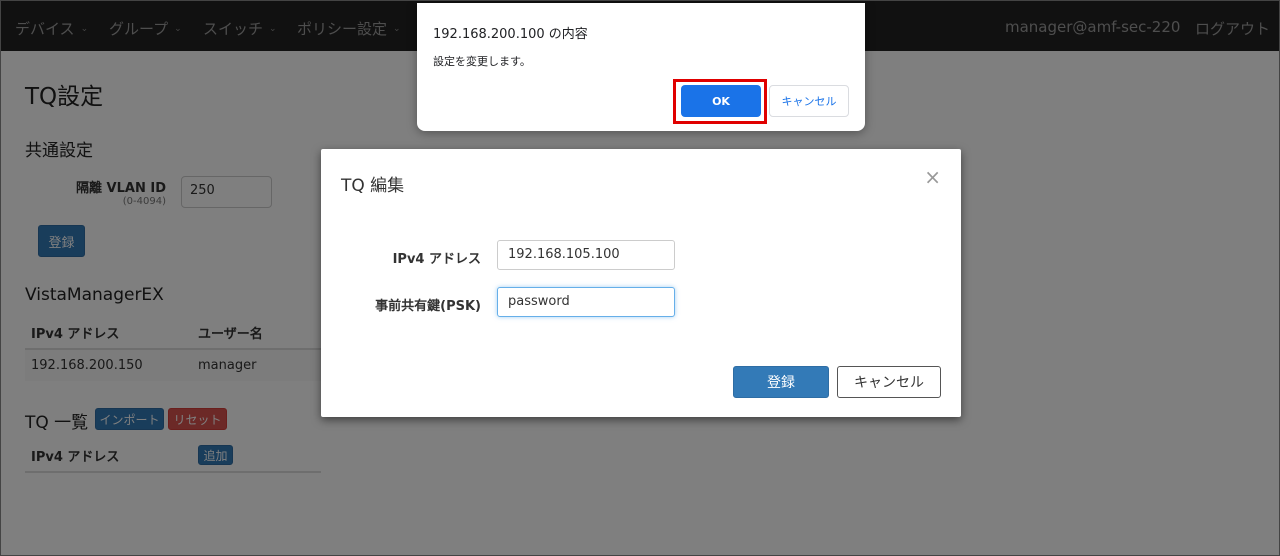 This screenshot has width=1280, height=556. I want to click on dialog-message: 設定を変更します。, so click(482, 61).